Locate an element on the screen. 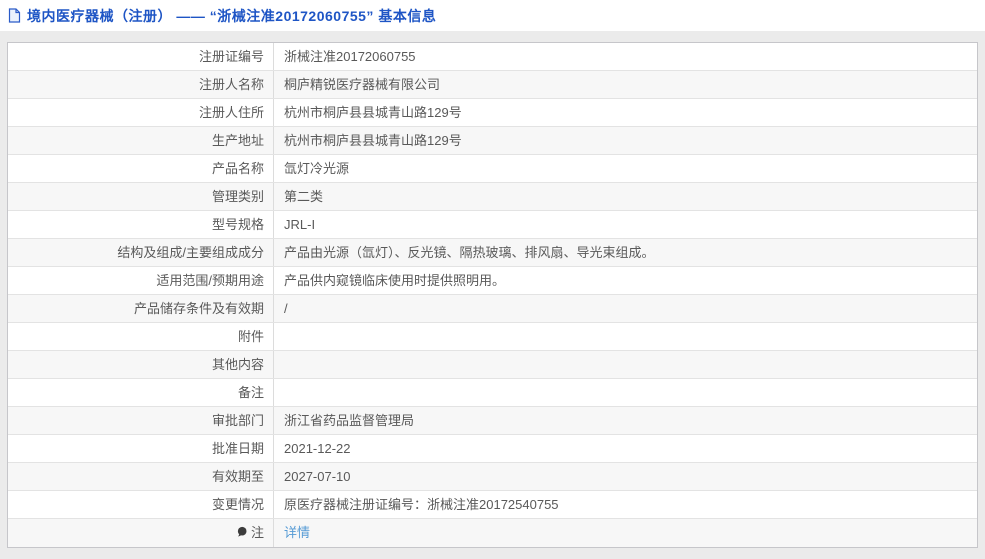  details-link: 详情 is located at coordinates (297, 532).